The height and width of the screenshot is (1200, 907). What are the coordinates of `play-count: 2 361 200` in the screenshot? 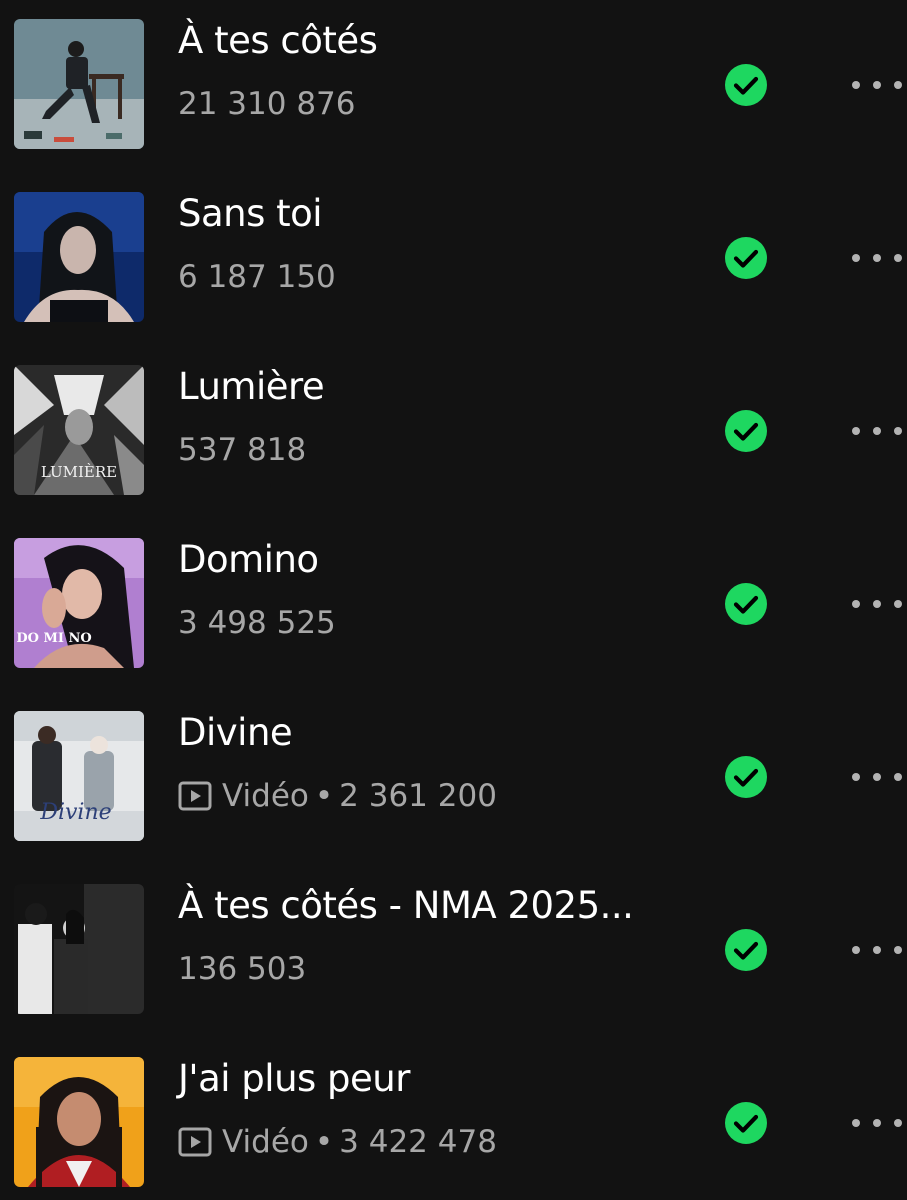 It's located at (418, 796).